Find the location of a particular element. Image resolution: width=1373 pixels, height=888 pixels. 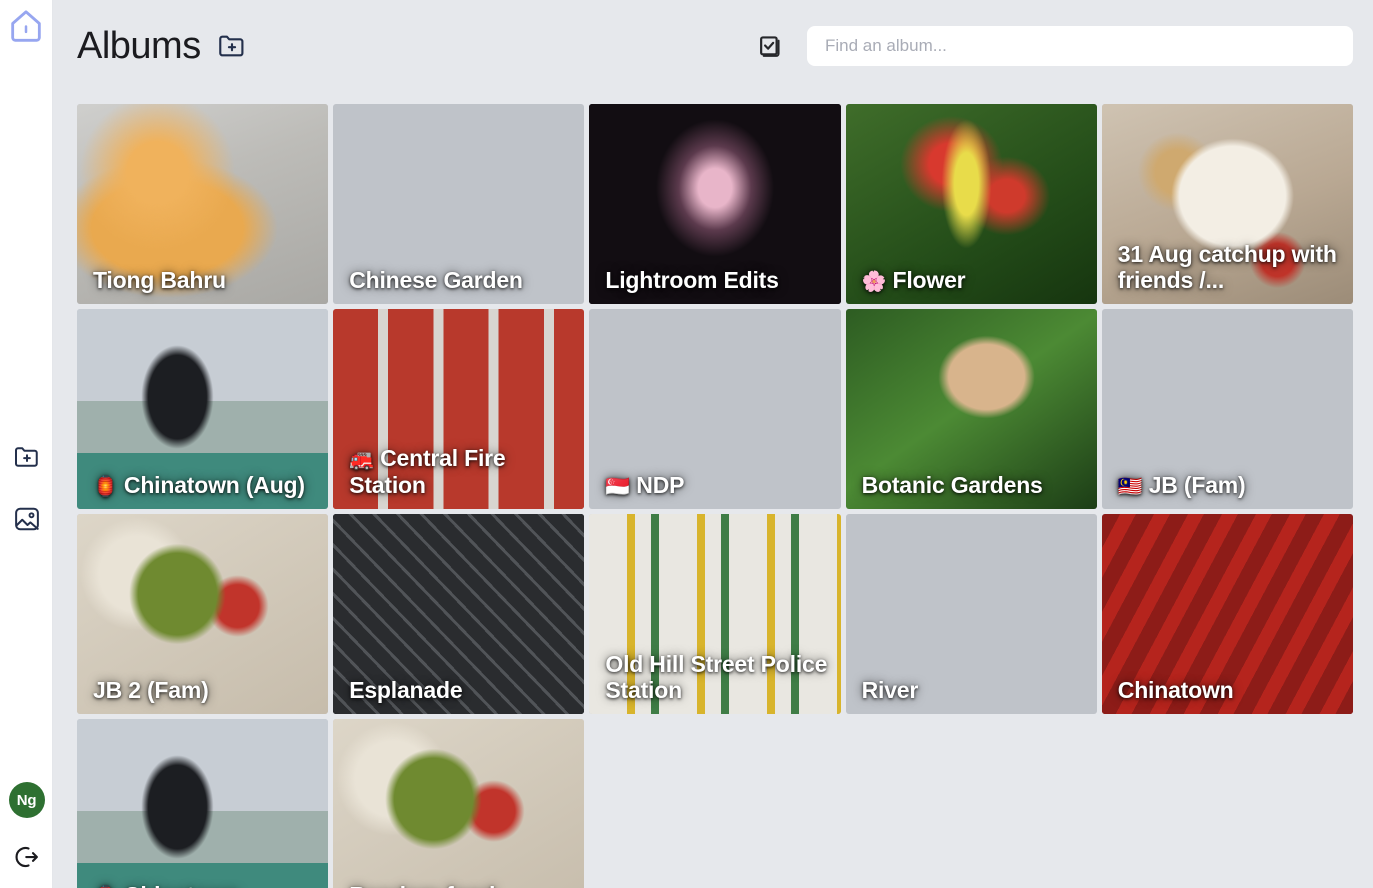

album-title: Random food is located at coordinates (460, 885).